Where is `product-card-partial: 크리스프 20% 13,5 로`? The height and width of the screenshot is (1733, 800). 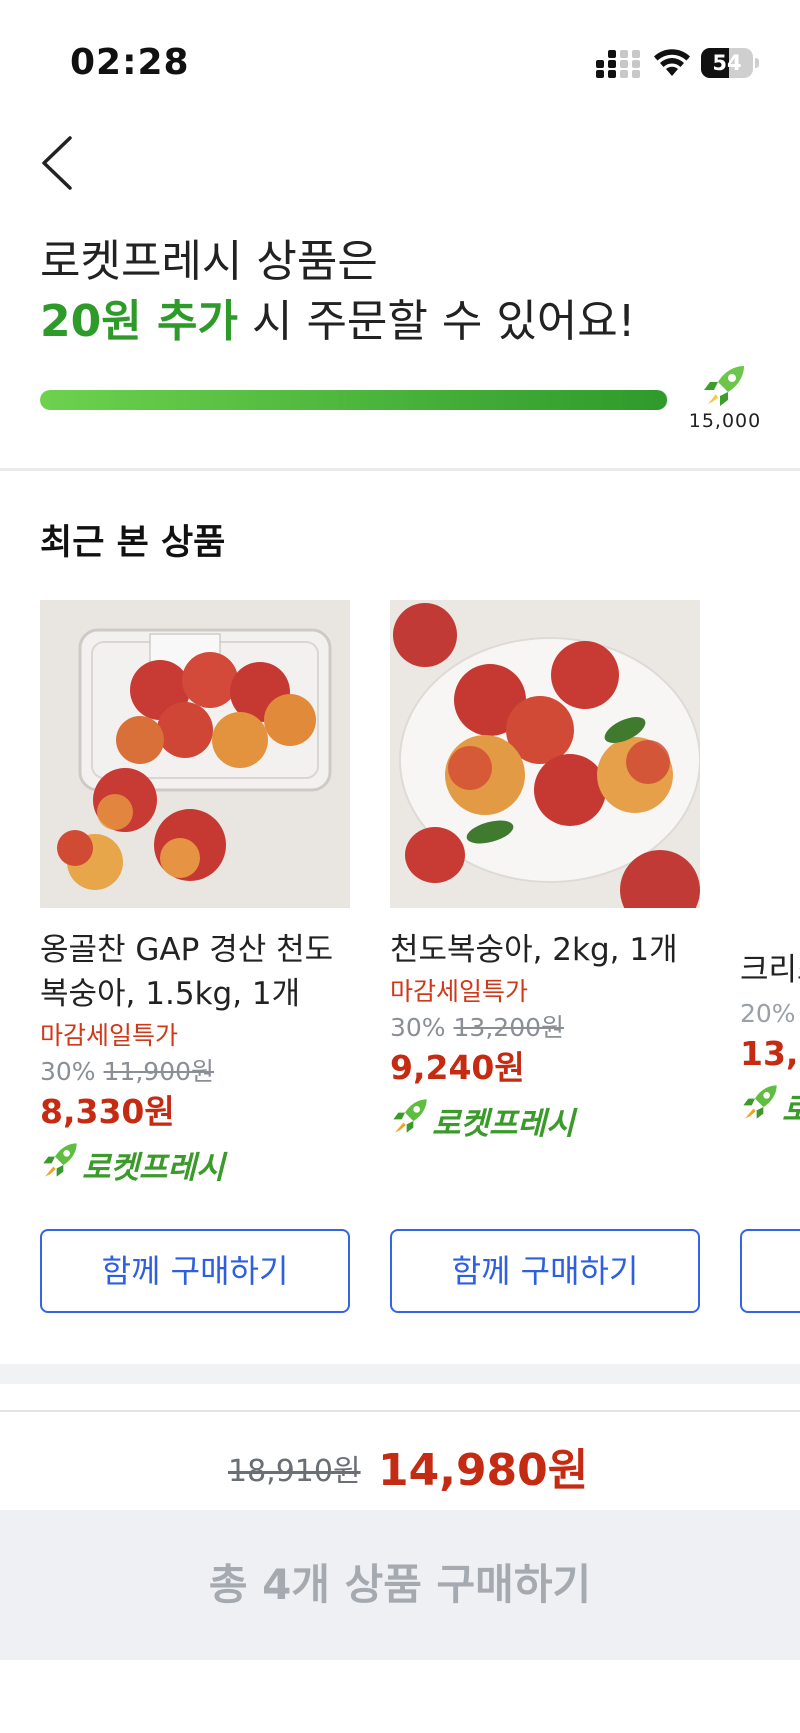
product-card-partial: 크리스프 20% 13,5 로 is located at coordinates (770, 863).